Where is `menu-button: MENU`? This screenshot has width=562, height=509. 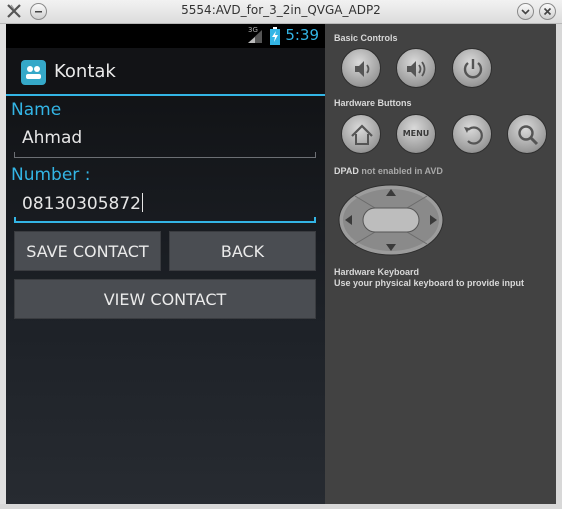
menu-button: MENU is located at coordinates (416, 134).